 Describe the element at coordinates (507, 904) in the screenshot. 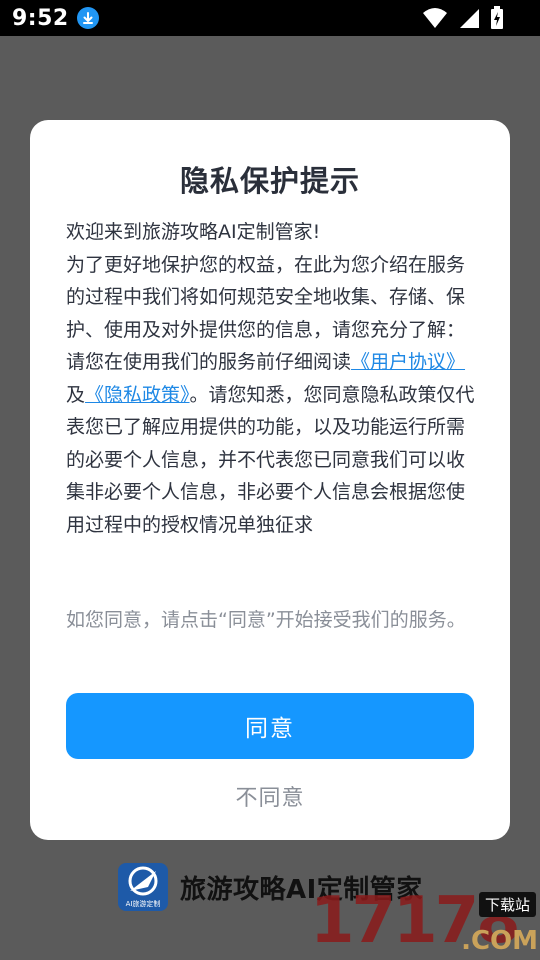

I see `watermark-tag: 下载站` at that location.